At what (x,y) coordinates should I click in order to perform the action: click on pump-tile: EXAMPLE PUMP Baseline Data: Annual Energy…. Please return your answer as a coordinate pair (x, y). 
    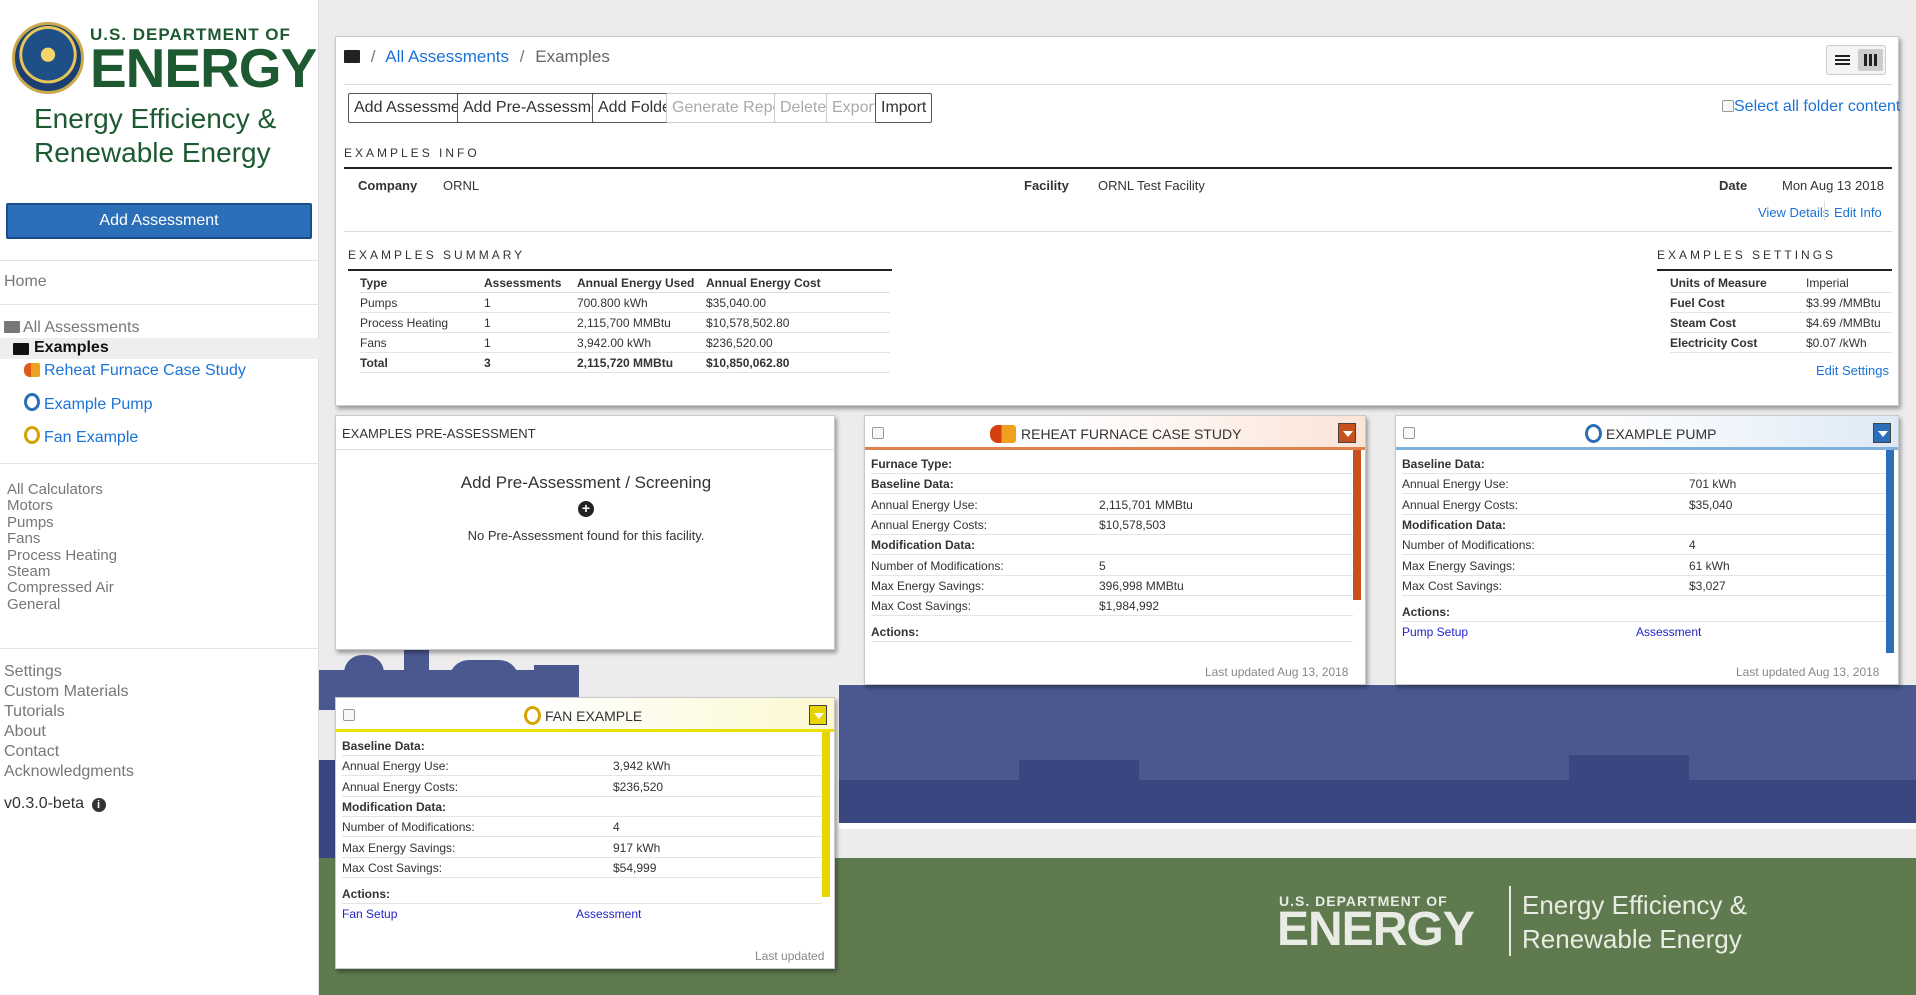
    Looking at the image, I should click on (1647, 550).